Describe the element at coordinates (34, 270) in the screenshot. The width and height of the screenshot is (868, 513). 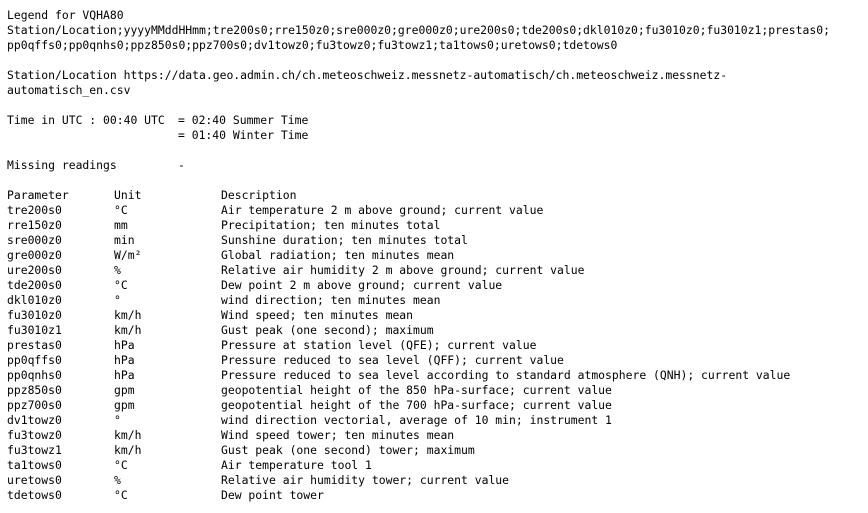
I see `parameter-cell: ure200s0` at that location.